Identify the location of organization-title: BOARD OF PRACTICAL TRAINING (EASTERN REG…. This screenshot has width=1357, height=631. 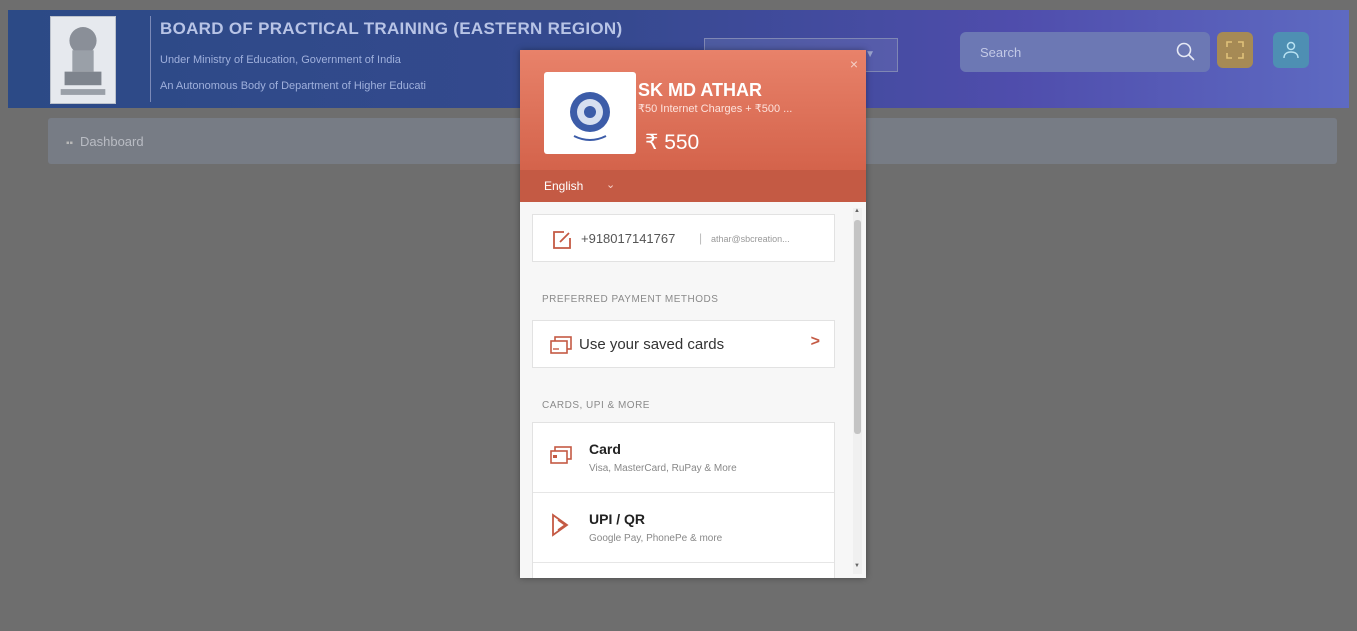
(391, 28).